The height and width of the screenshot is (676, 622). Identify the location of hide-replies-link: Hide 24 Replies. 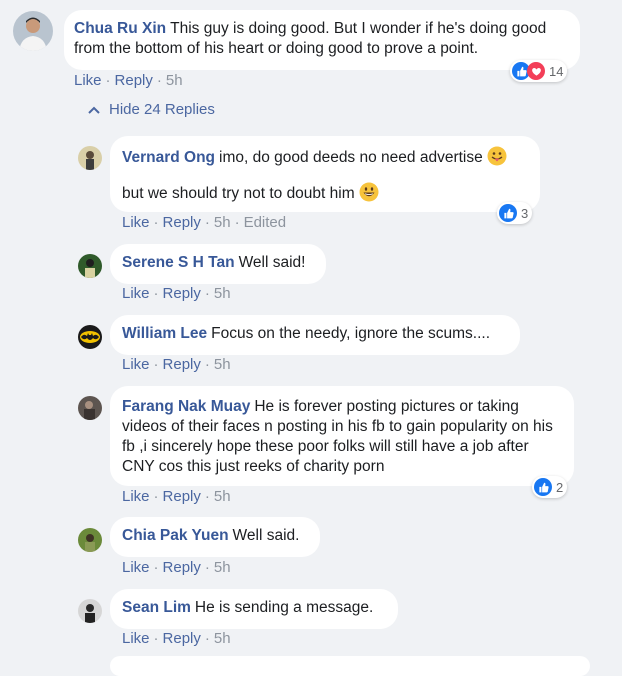
(151, 109).